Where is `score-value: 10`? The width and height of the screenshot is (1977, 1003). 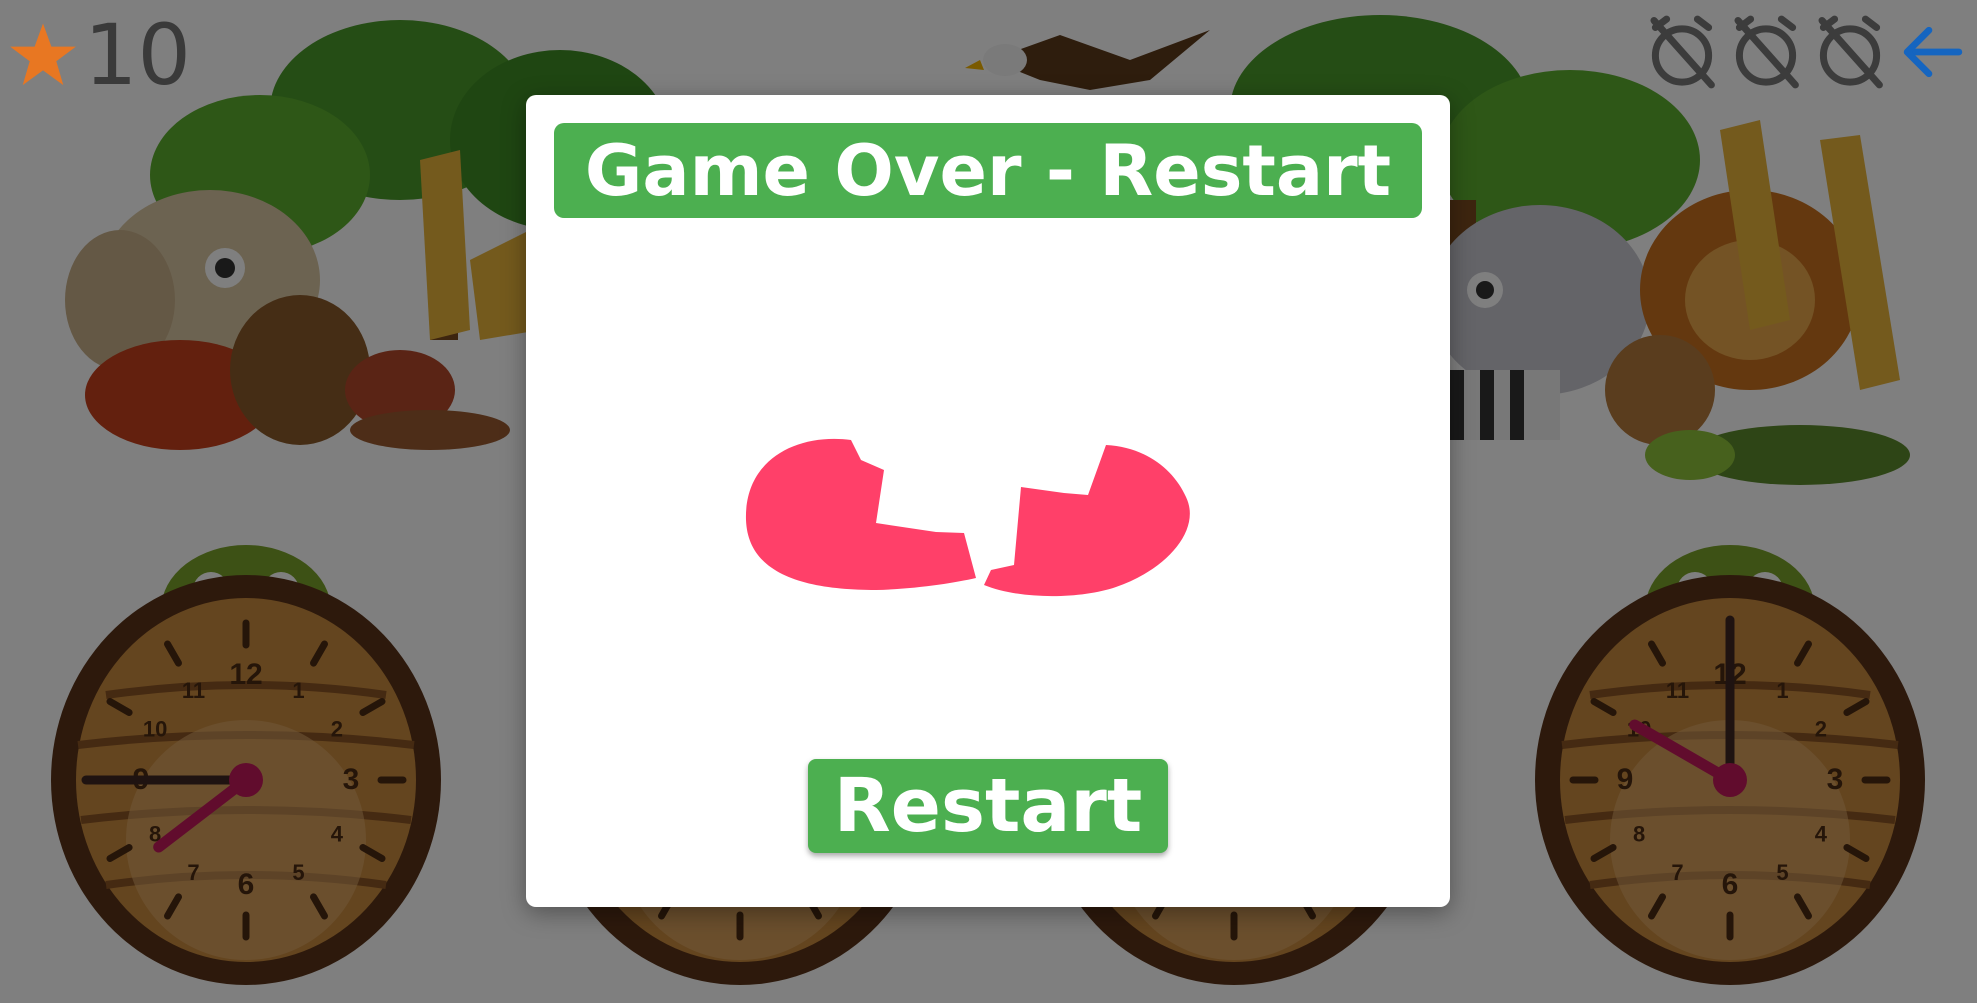
score-value: 10 is located at coordinates (137, 55).